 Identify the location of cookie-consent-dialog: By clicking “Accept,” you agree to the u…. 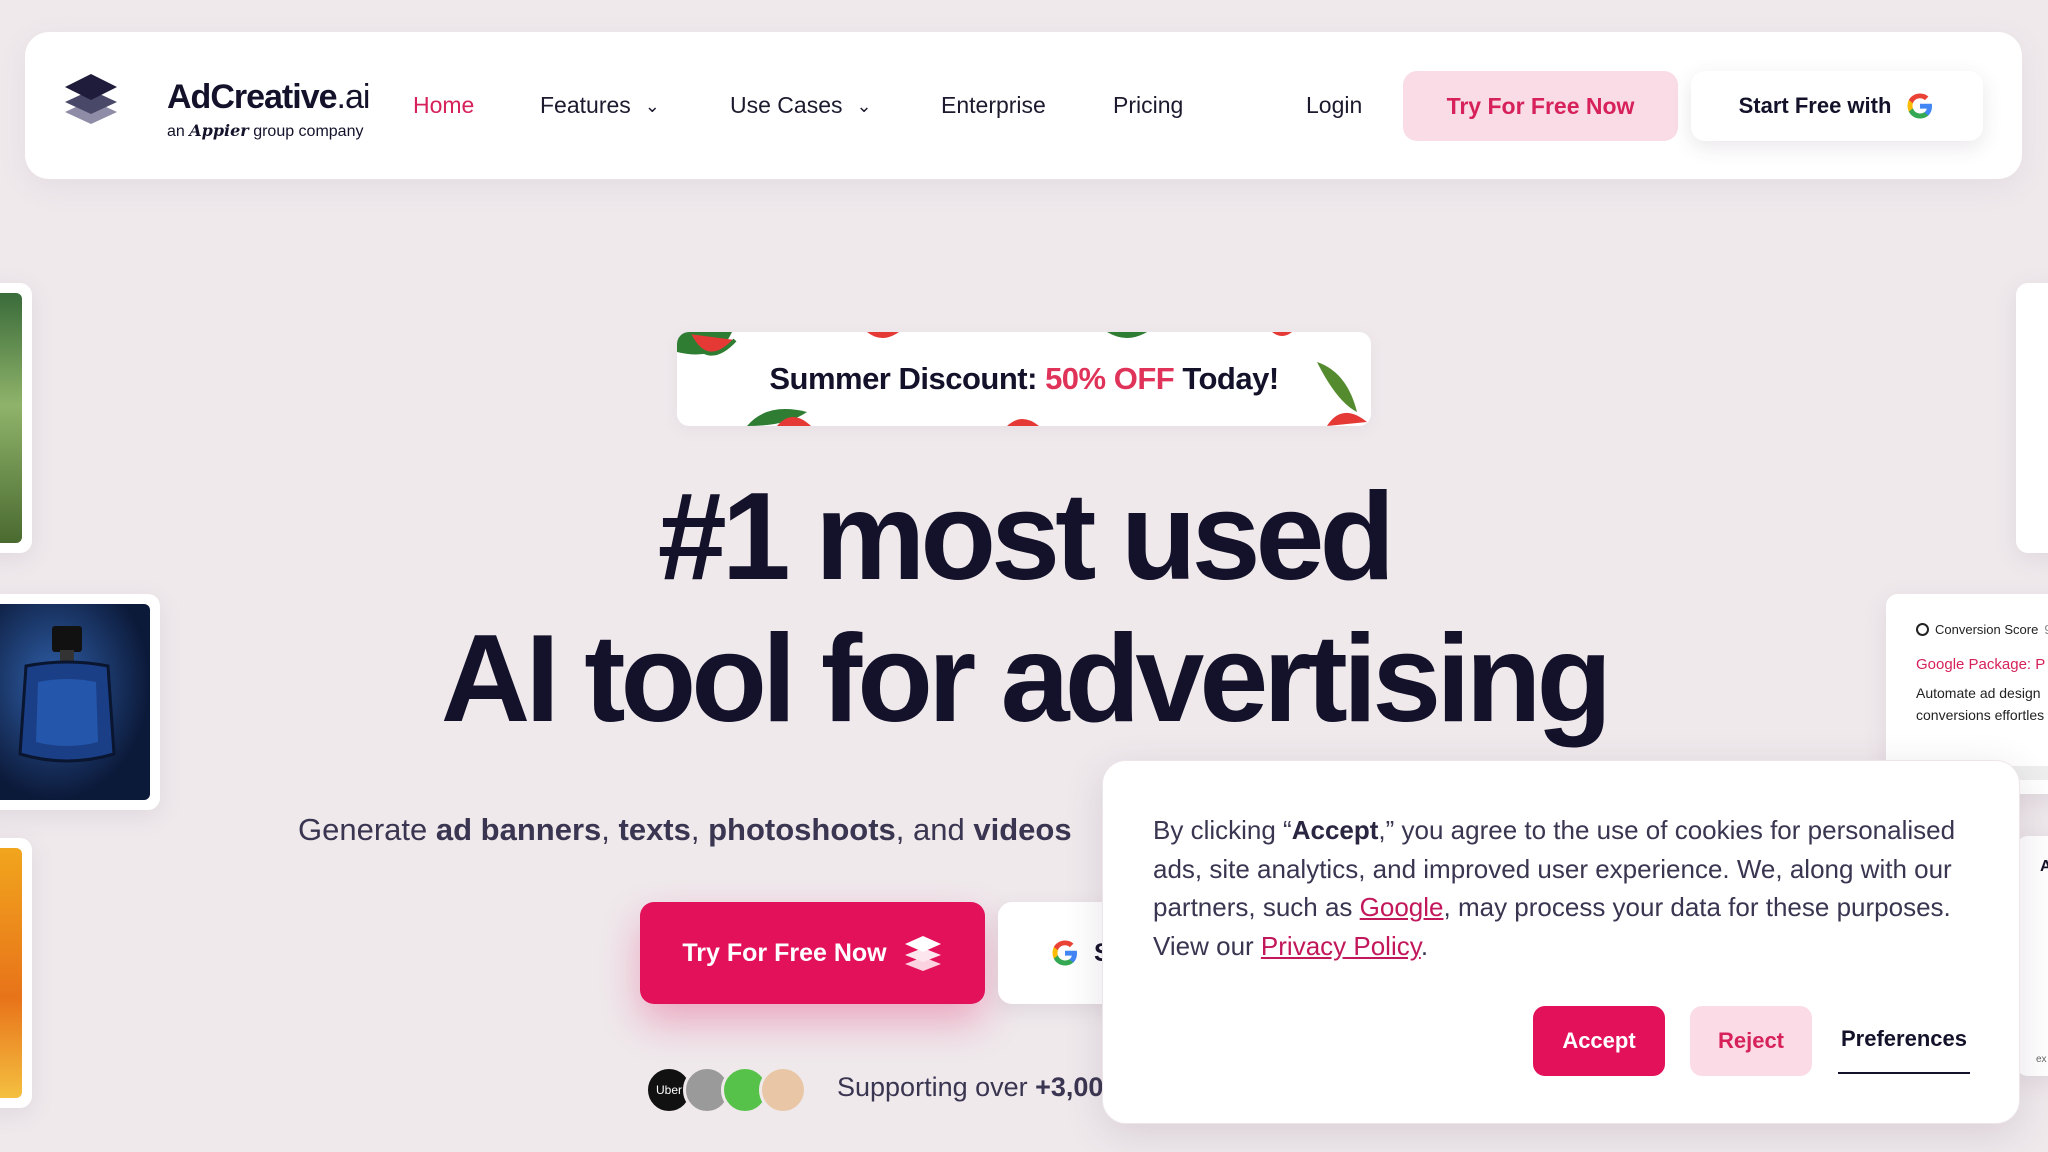
(1561, 942).